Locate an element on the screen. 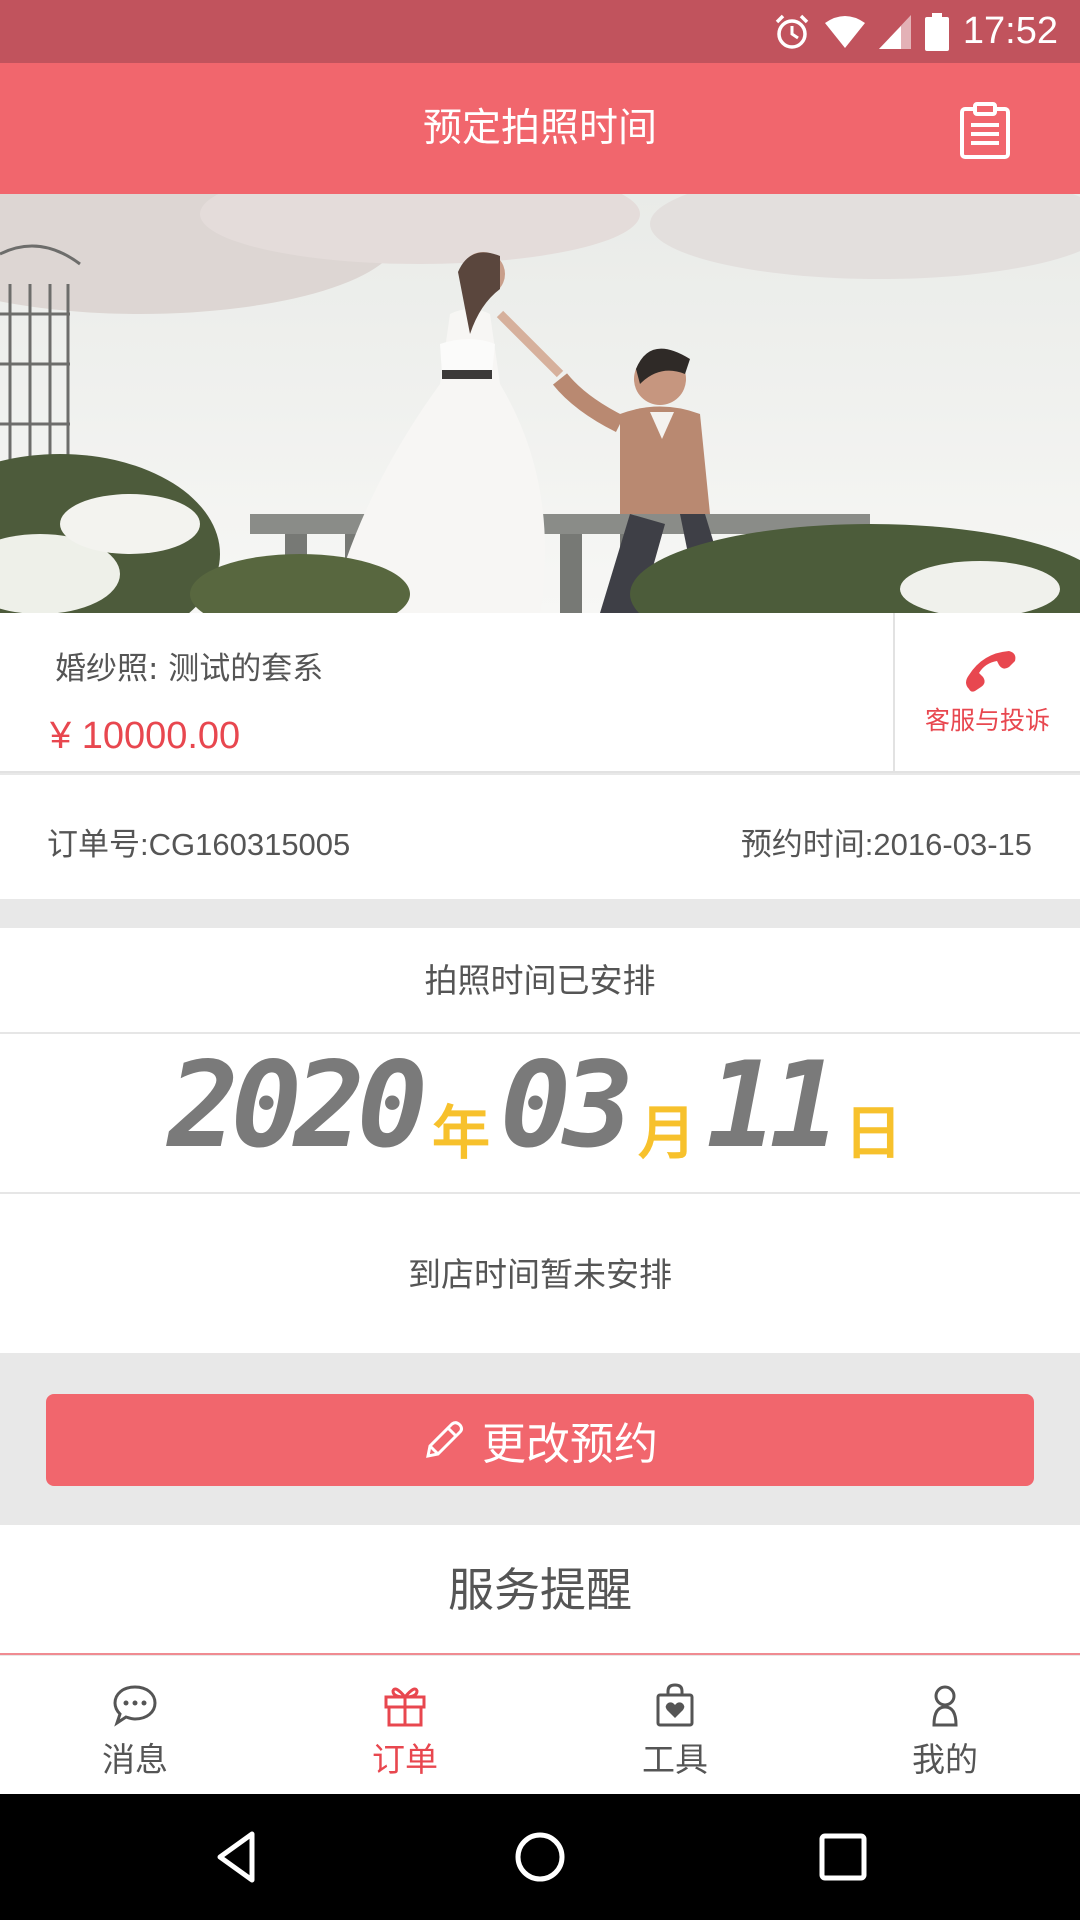 Image resolution: width=1080 pixels, height=1920 pixels. pencil-icon is located at coordinates (444, 1439).